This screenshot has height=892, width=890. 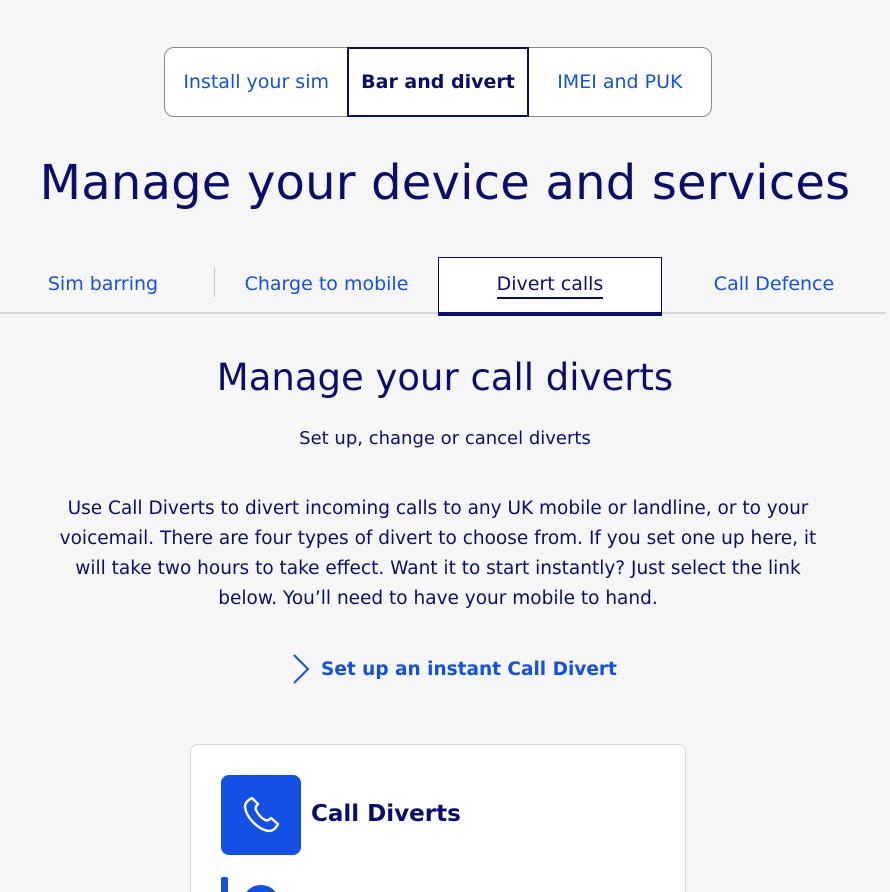 What do you see at coordinates (256, 82) in the screenshot?
I see `tab-install-your-sim: Install your sim` at bounding box center [256, 82].